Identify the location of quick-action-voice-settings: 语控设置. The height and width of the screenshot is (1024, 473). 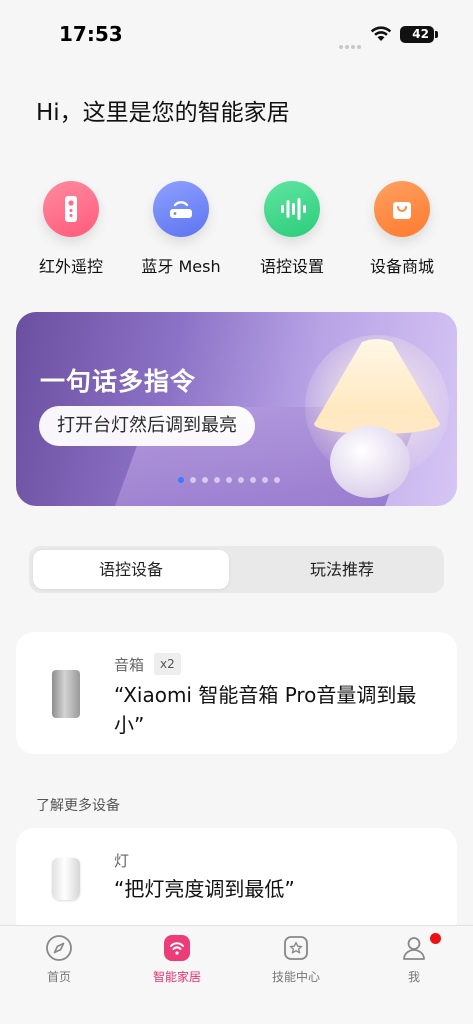
(292, 229).